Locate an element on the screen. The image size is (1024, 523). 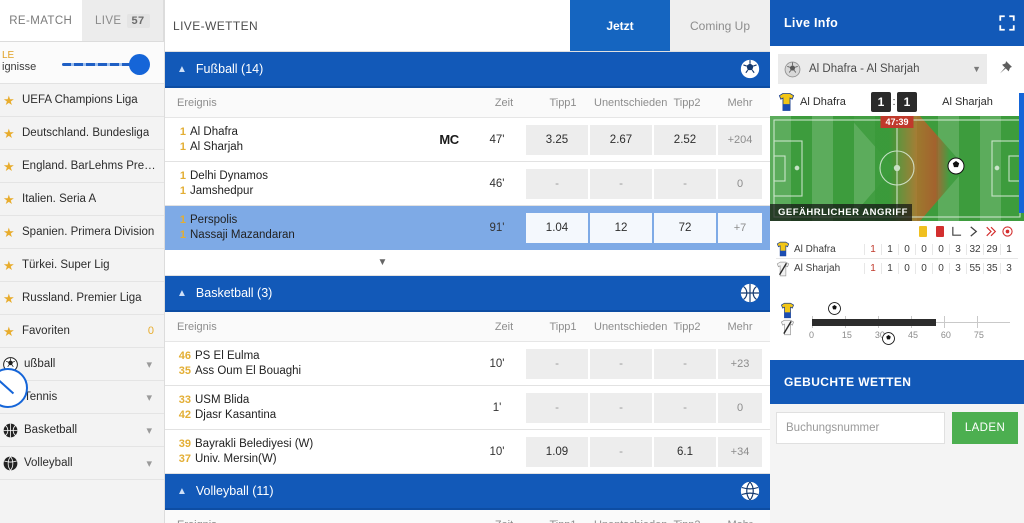
more-markets-button: +7 is located at coordinates (740, 227).